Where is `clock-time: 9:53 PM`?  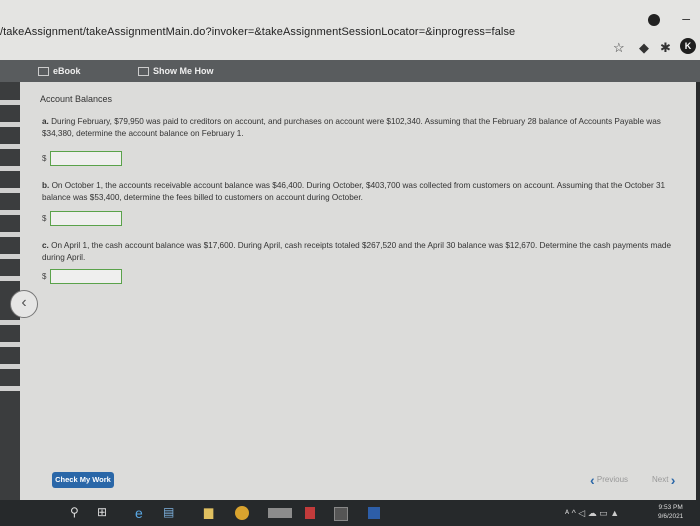
clock-time: 9:53 PM is located at coordinates (670, 507).